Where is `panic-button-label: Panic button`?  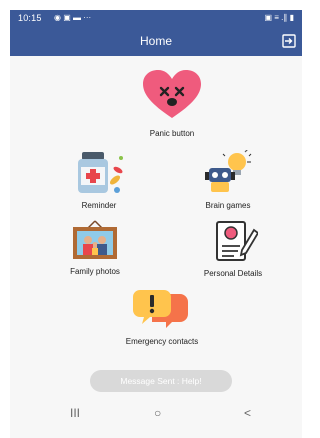 panic-button-label: Panic button is located at coordinates (172, 133).